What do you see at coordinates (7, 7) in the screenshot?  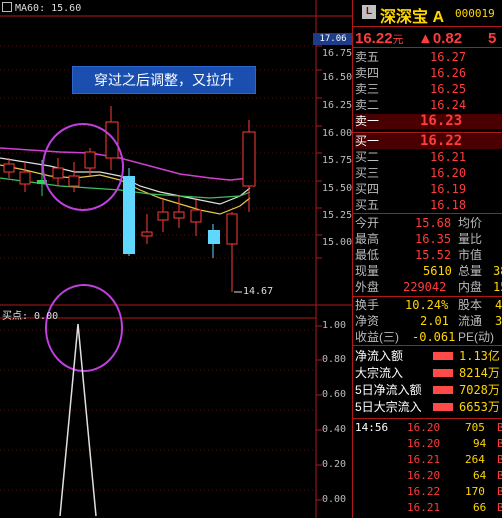 I see `checkbox-icon` at bounding box center [7, 7].